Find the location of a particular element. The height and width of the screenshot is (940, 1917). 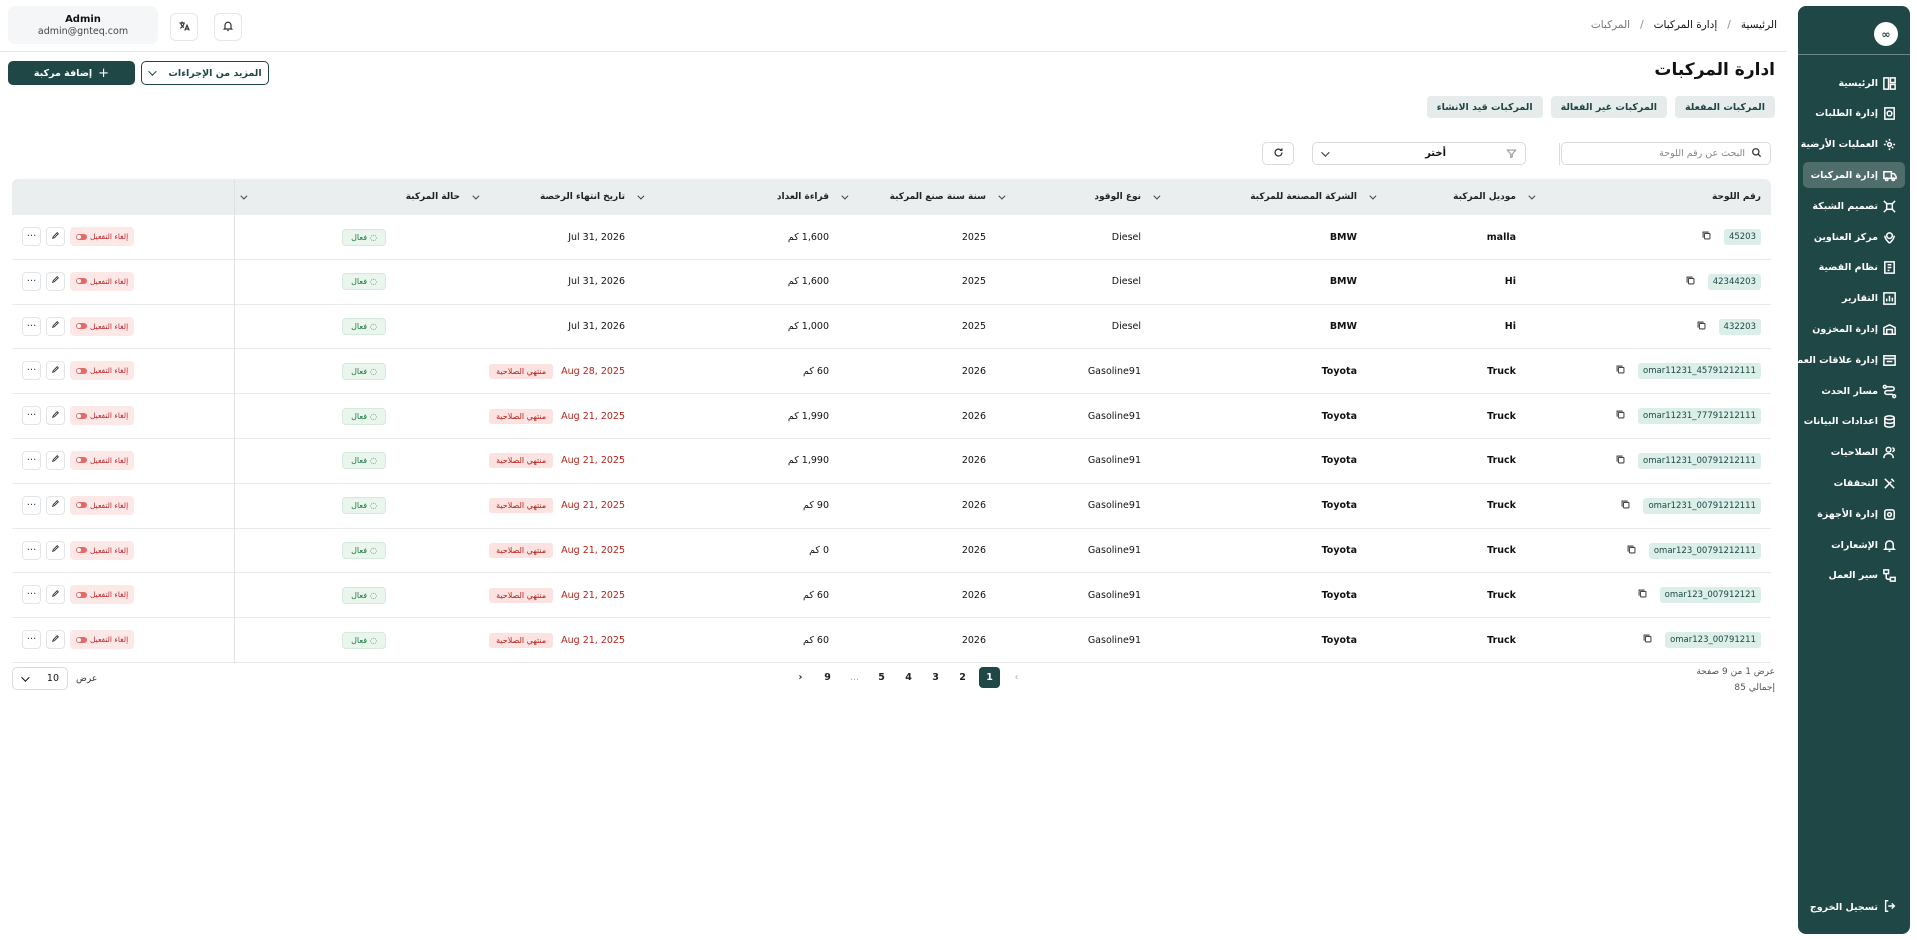

sidebar-item-location: مركز العناوين is located at coordinates (1854, 237).